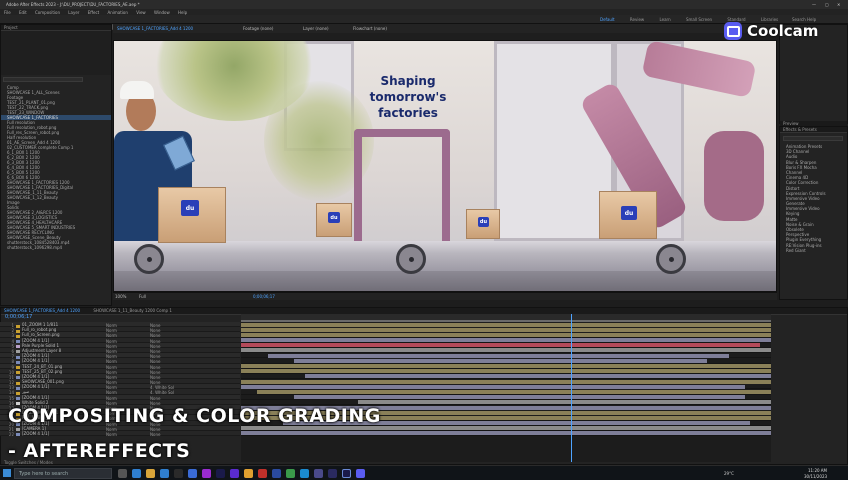 The width and height of the screenshot is (848, 480). What do you see at coordinates (699, 19) in the screenshot?
I see `workspace-small-screen: Small Screen` at bounding box center [699, 19].